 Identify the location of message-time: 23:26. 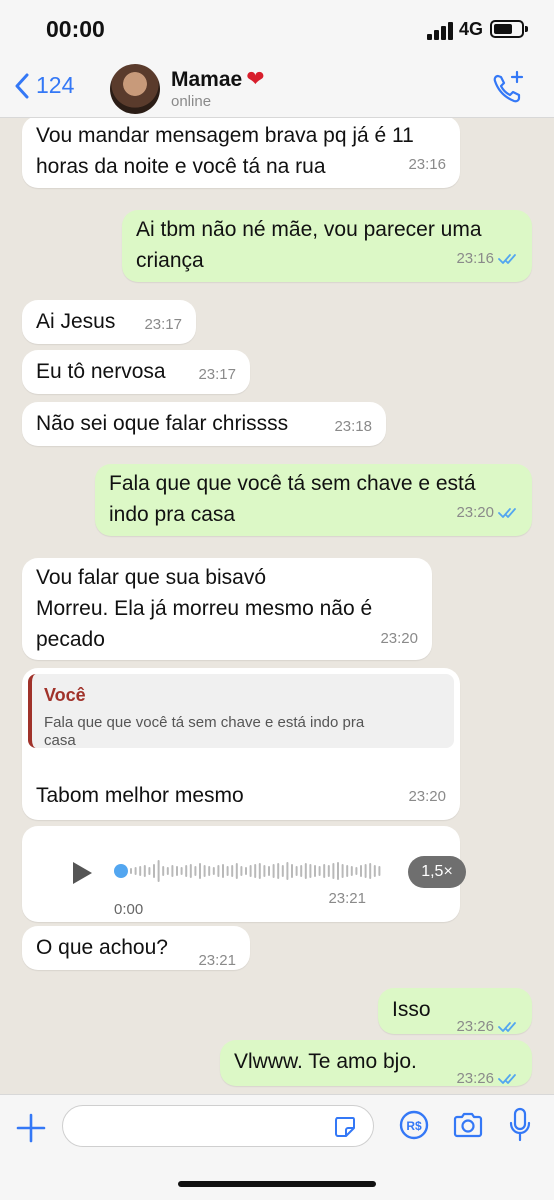
(487, 1078).